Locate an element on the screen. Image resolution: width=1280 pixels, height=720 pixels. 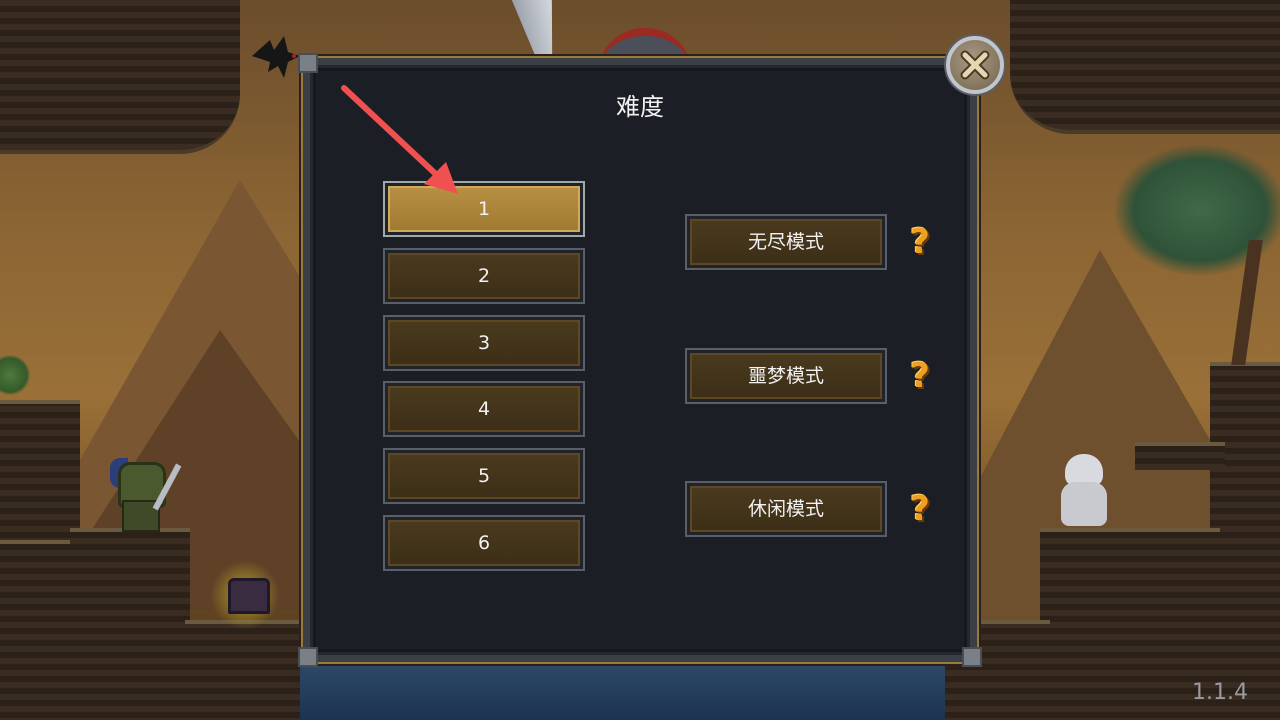
treasure-chest is located at coordinates (245, 595).